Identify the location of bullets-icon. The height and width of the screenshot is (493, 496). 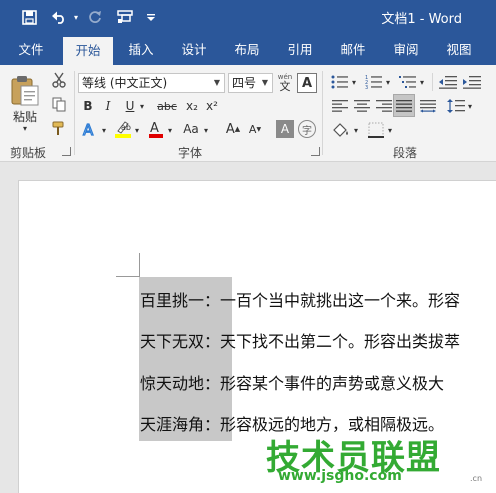
(340, 82).